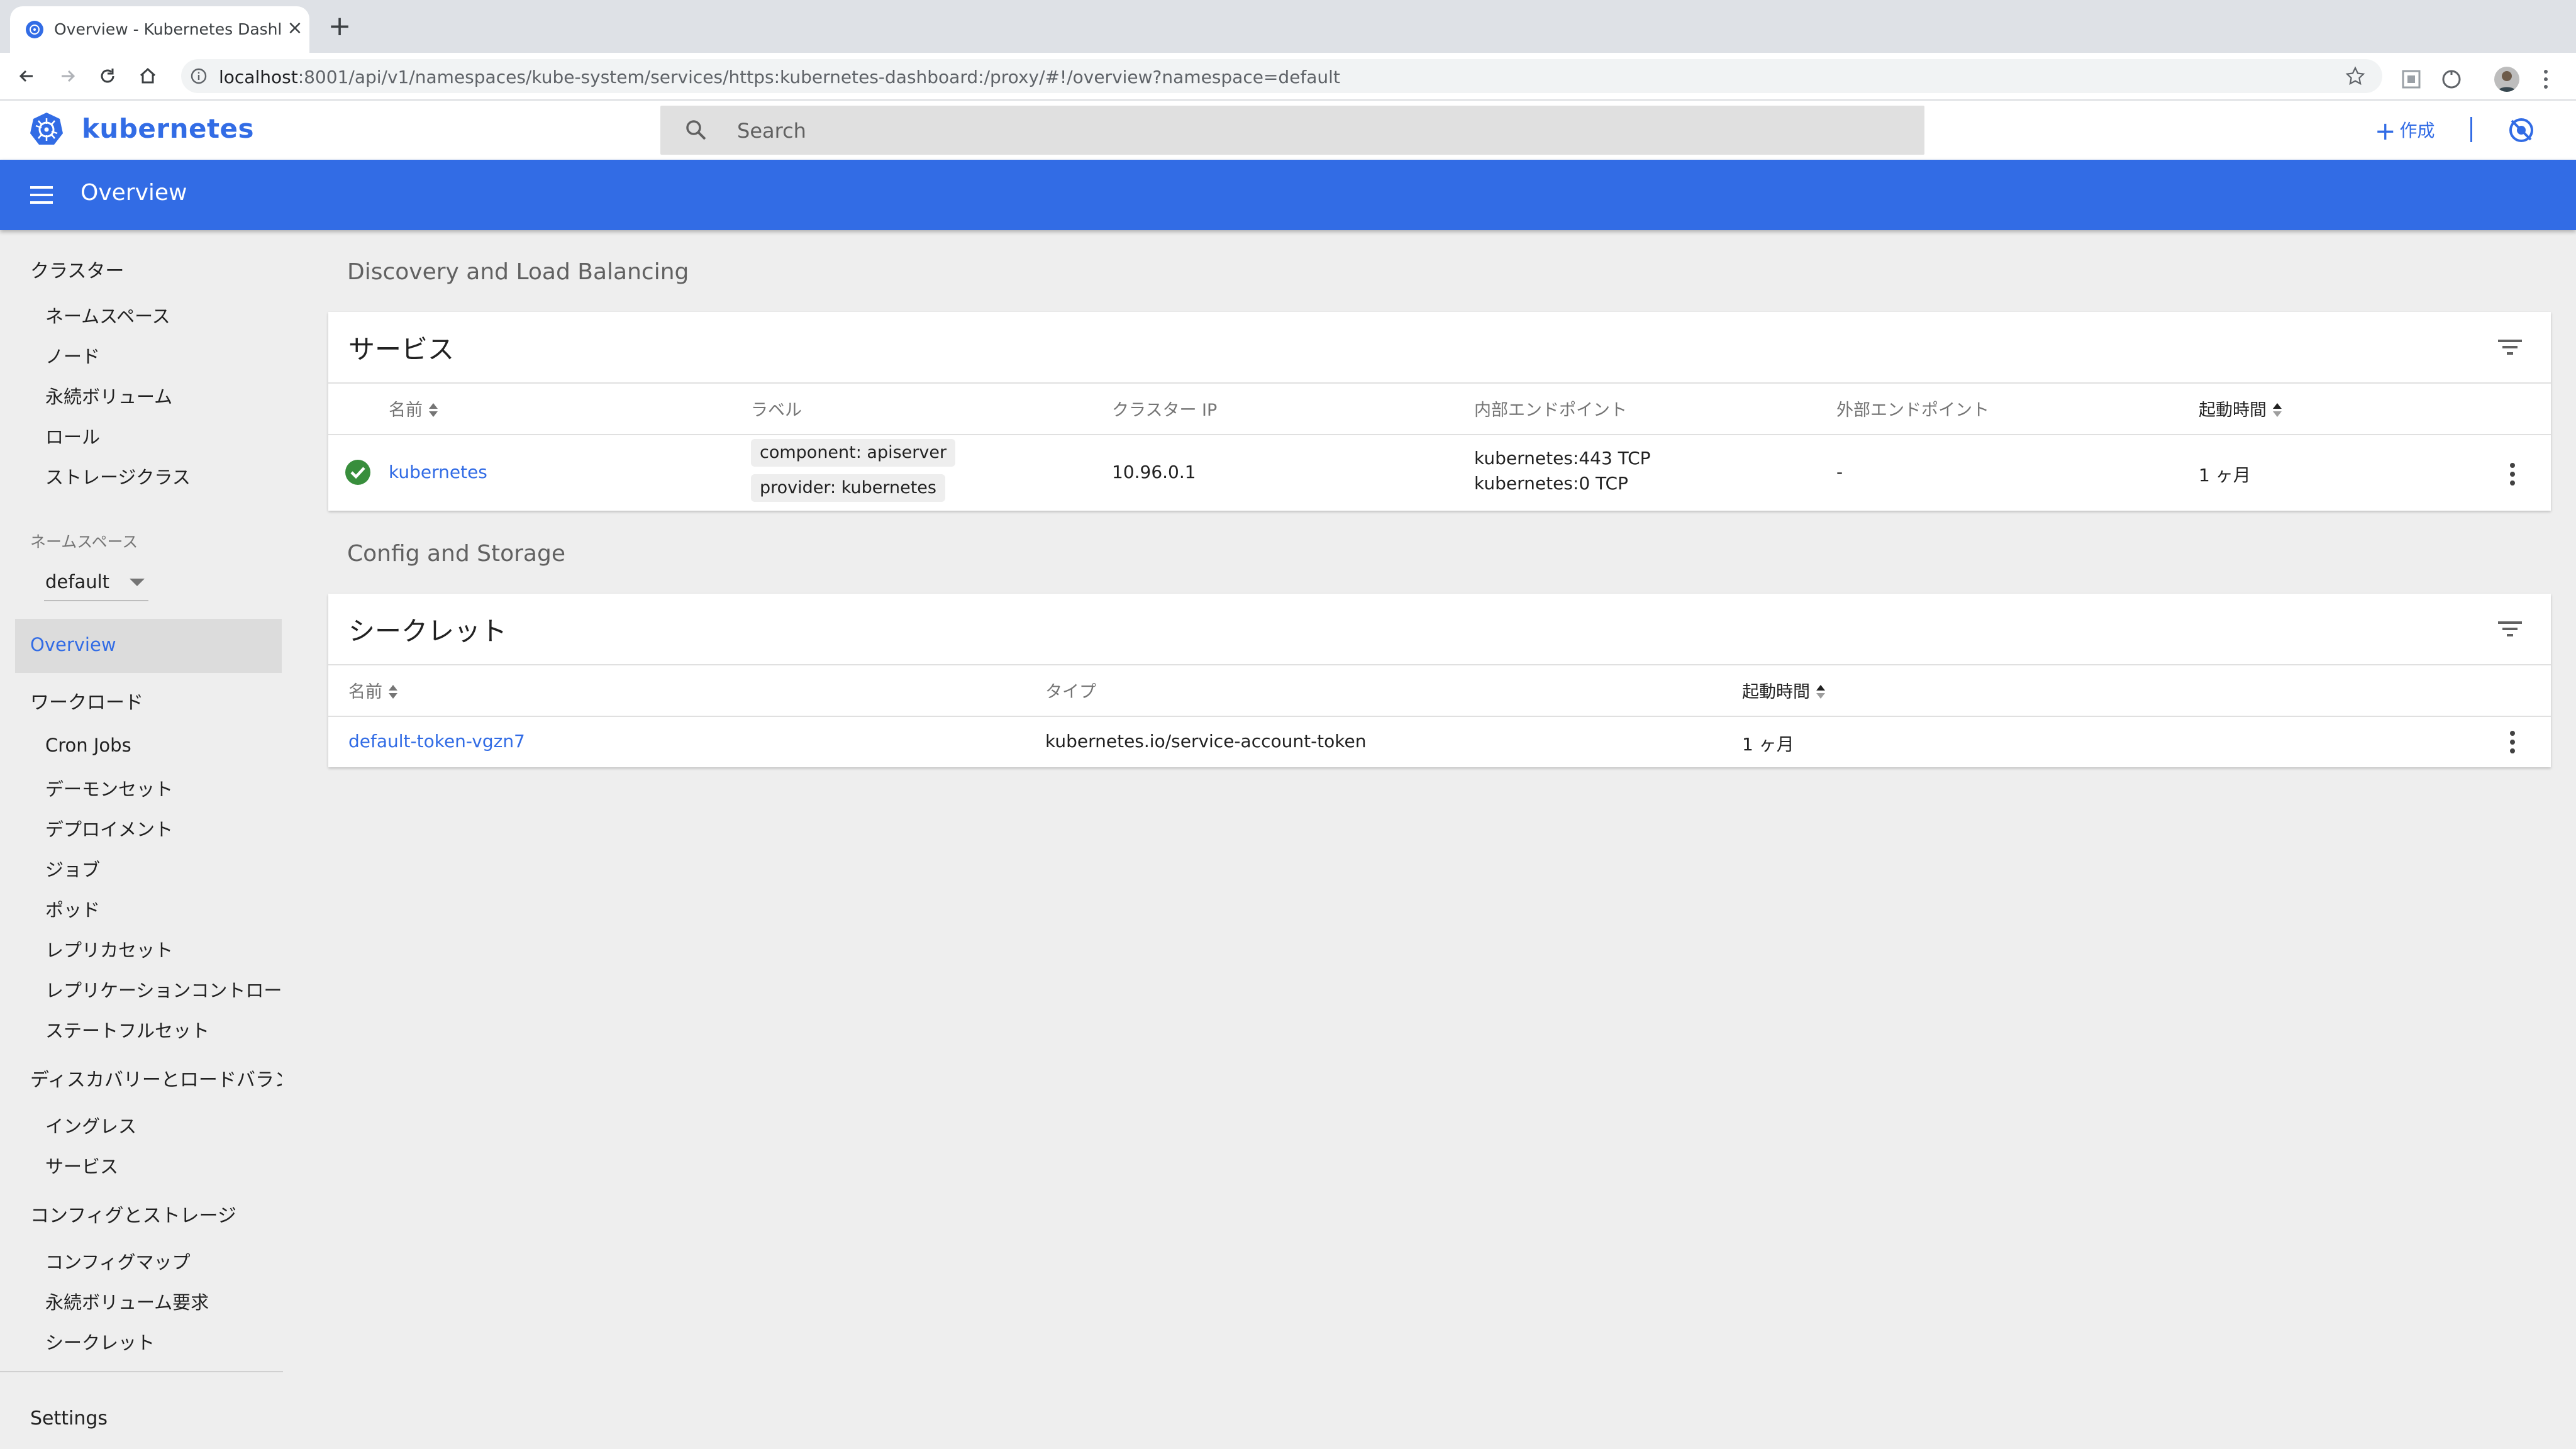 Image resolution: width=2576 pixels, height=1449 pixels. What do you see at coordinates (81, 1165) in the screenshot?
I see `sidebar-item-services: サービス` at bounding box center [81, 1165].